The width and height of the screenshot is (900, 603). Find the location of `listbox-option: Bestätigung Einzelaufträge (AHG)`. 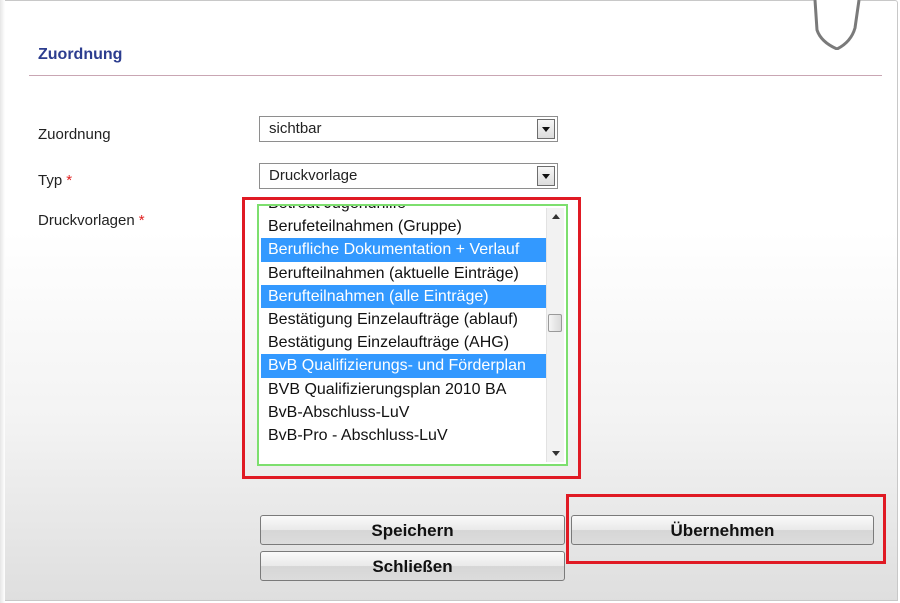

listbox-option: Bestätigung Einzelaufträge (AHG) is located at coordinates (403, 342).